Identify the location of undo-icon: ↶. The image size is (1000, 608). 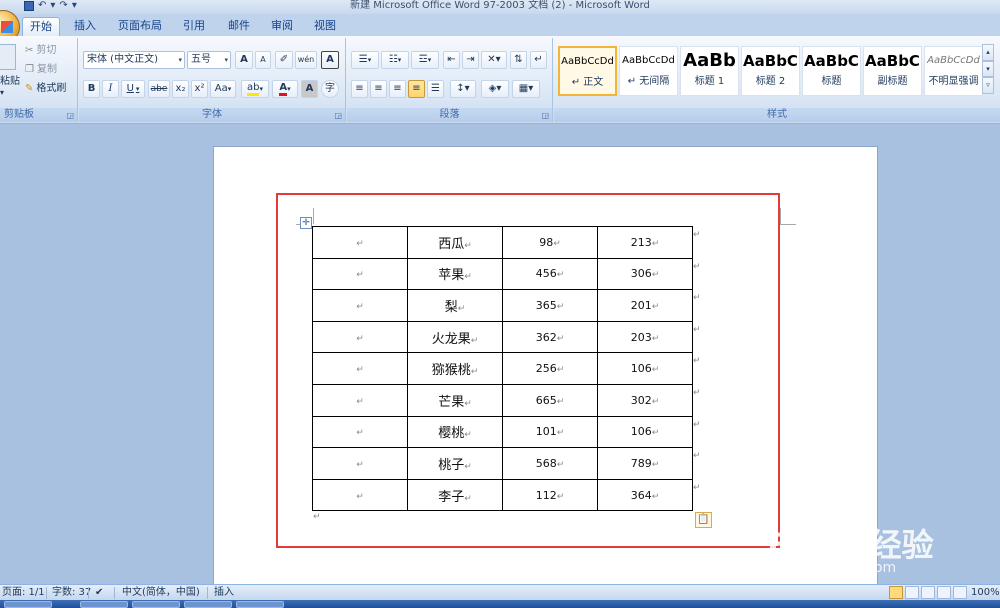
(42, 6).